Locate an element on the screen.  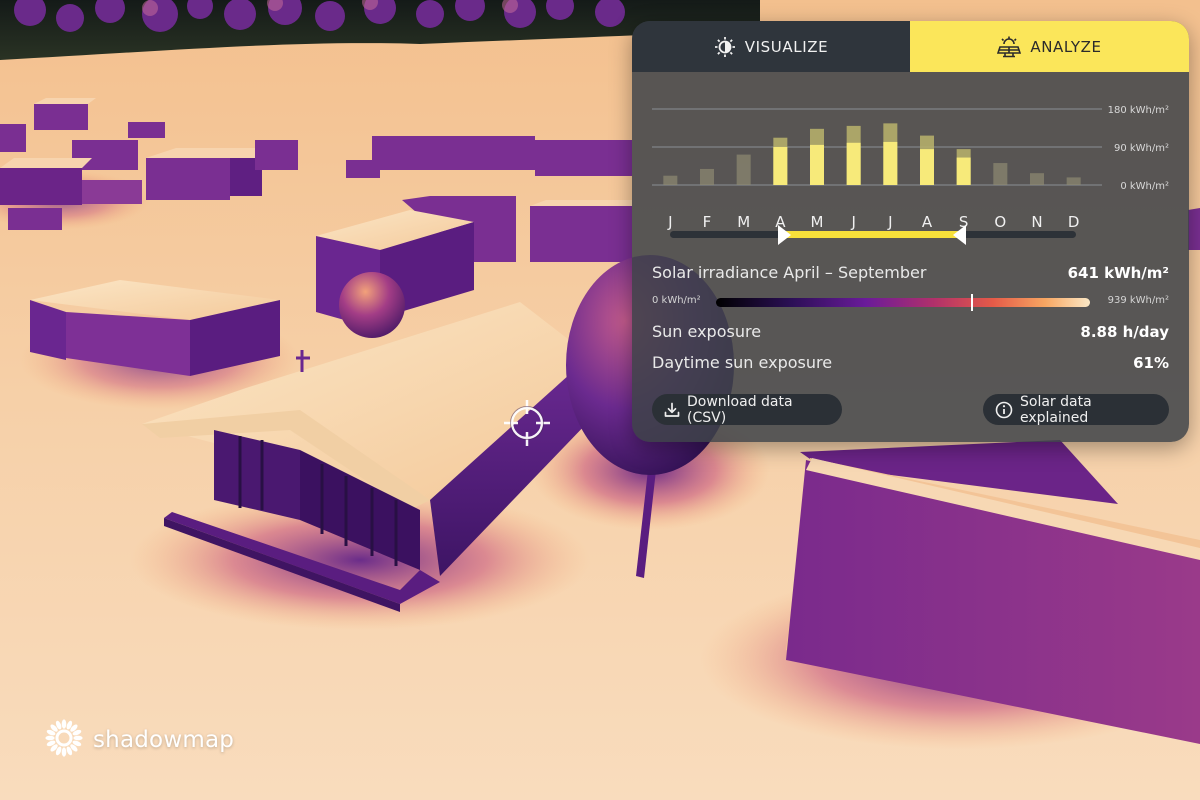
scale-marker is located at coordinates (972, 302).